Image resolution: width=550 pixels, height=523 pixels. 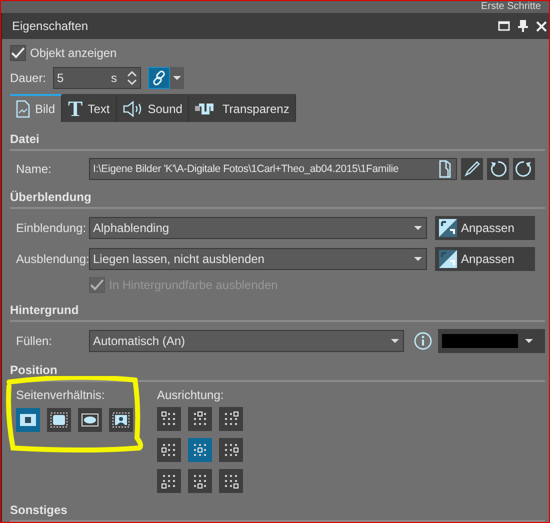 What do you see at coordinates (23, 109) in the screenshot?
I see `image-icon` at bounding box center [23, 109].